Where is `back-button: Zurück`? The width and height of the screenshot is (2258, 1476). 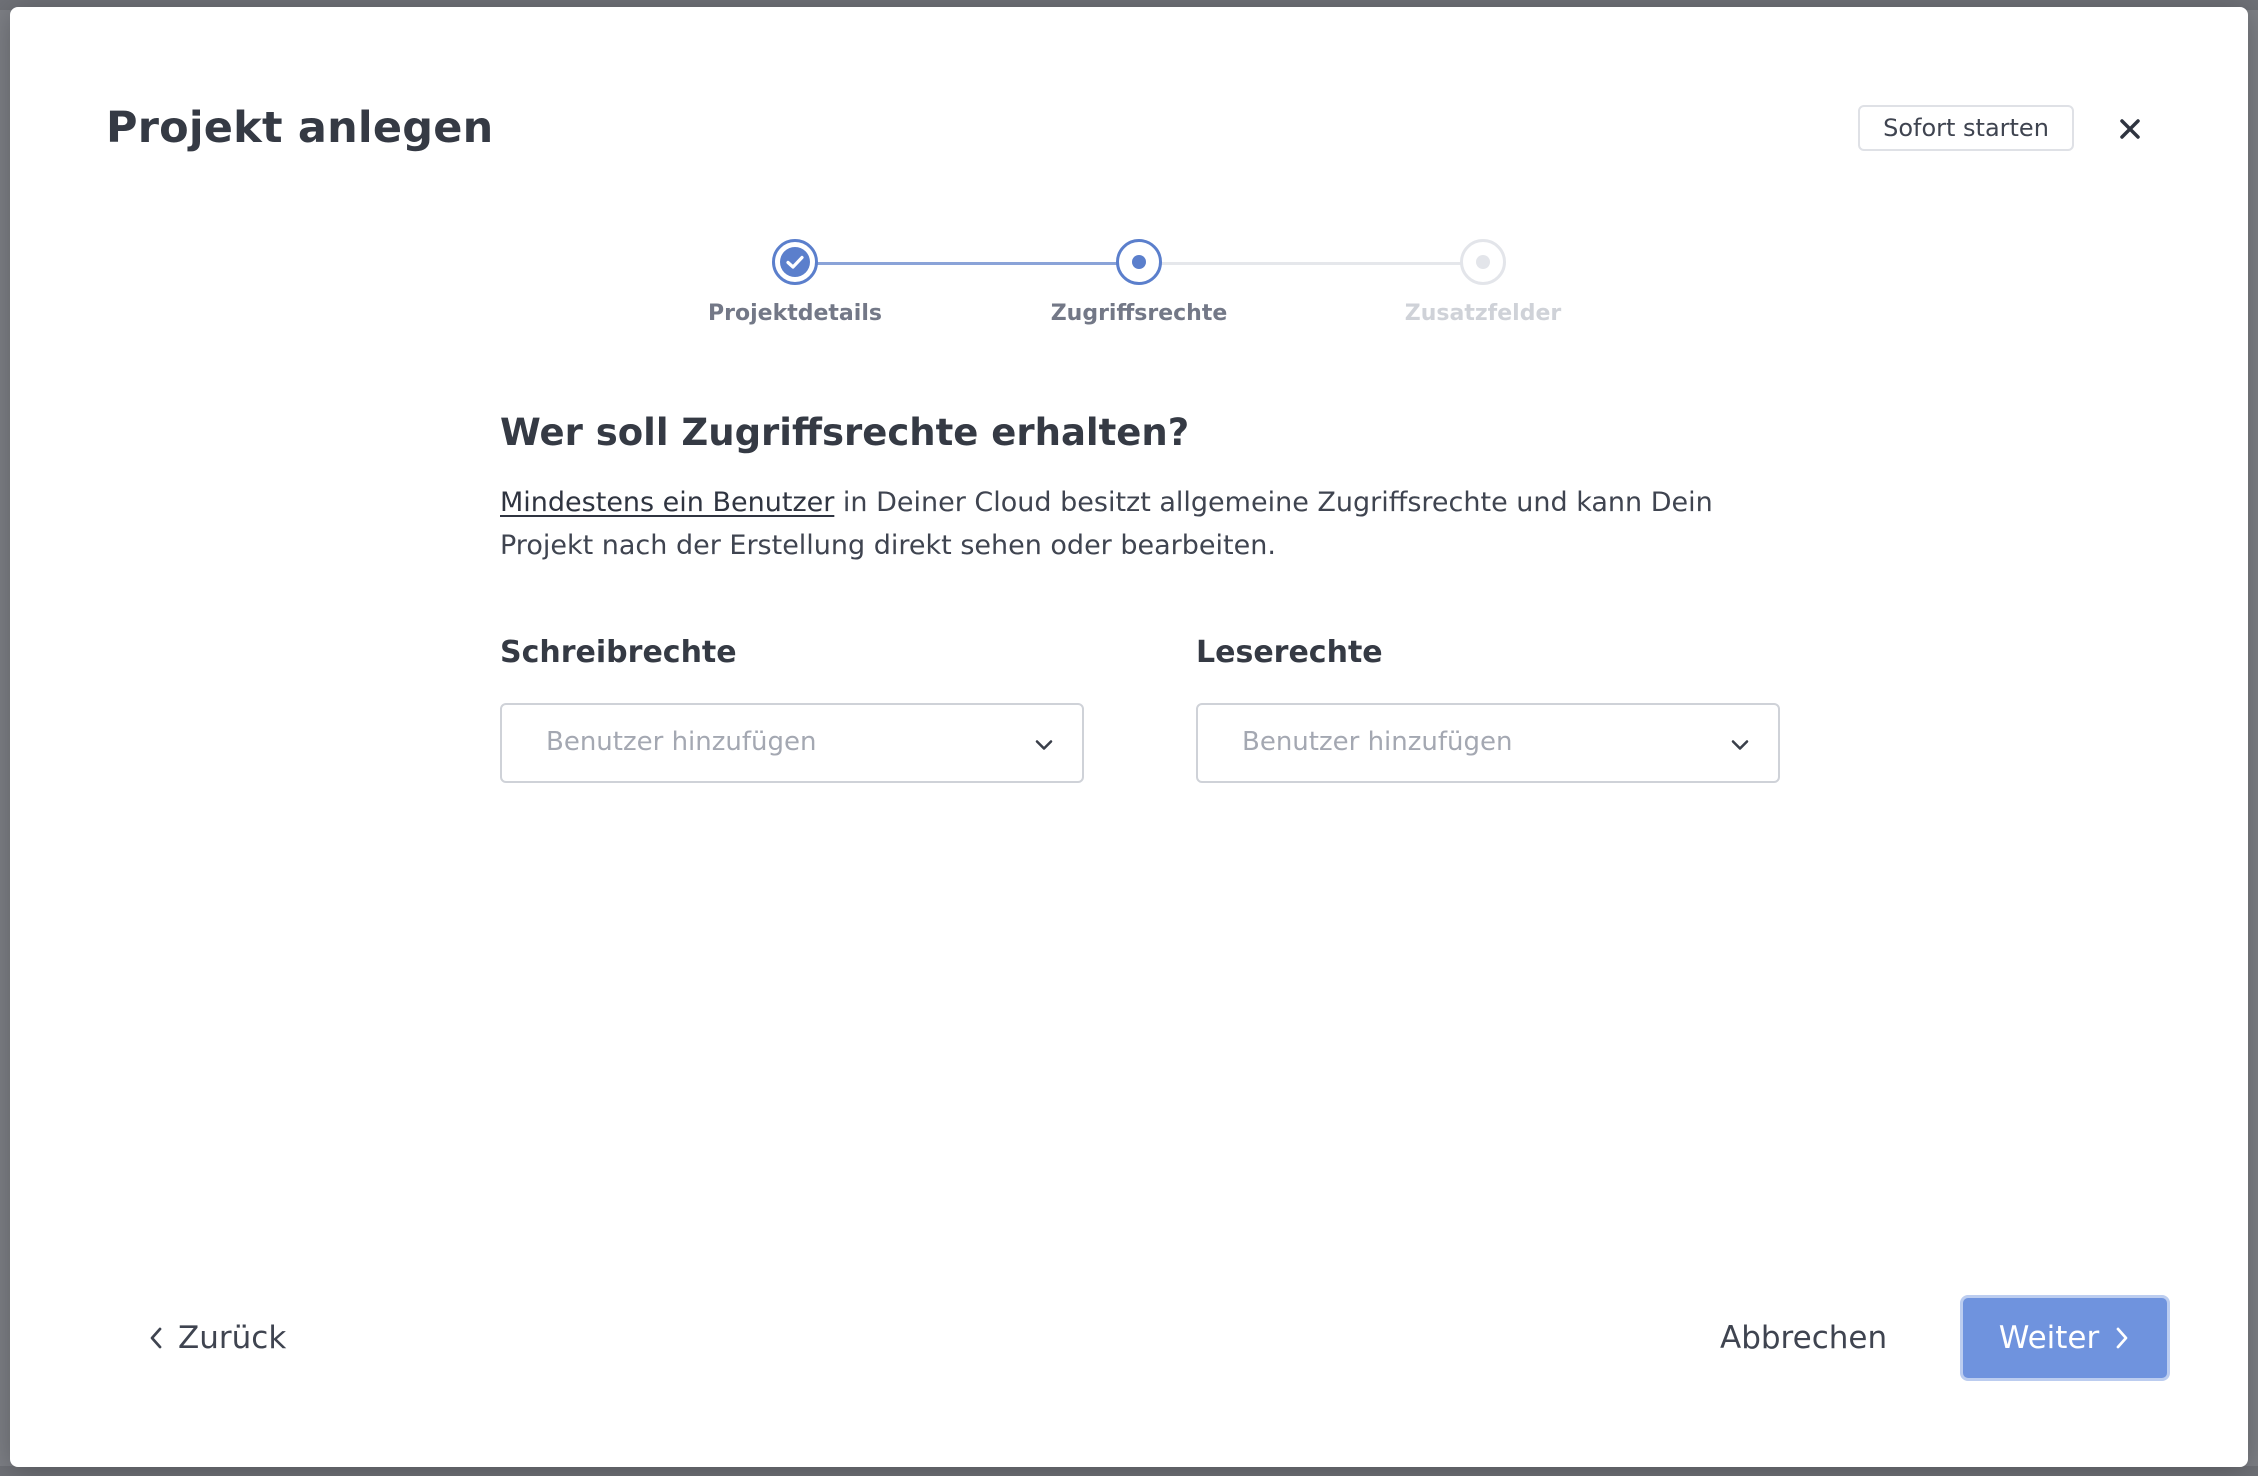
back-button: Zurück is located at coordinates (216, 1338).